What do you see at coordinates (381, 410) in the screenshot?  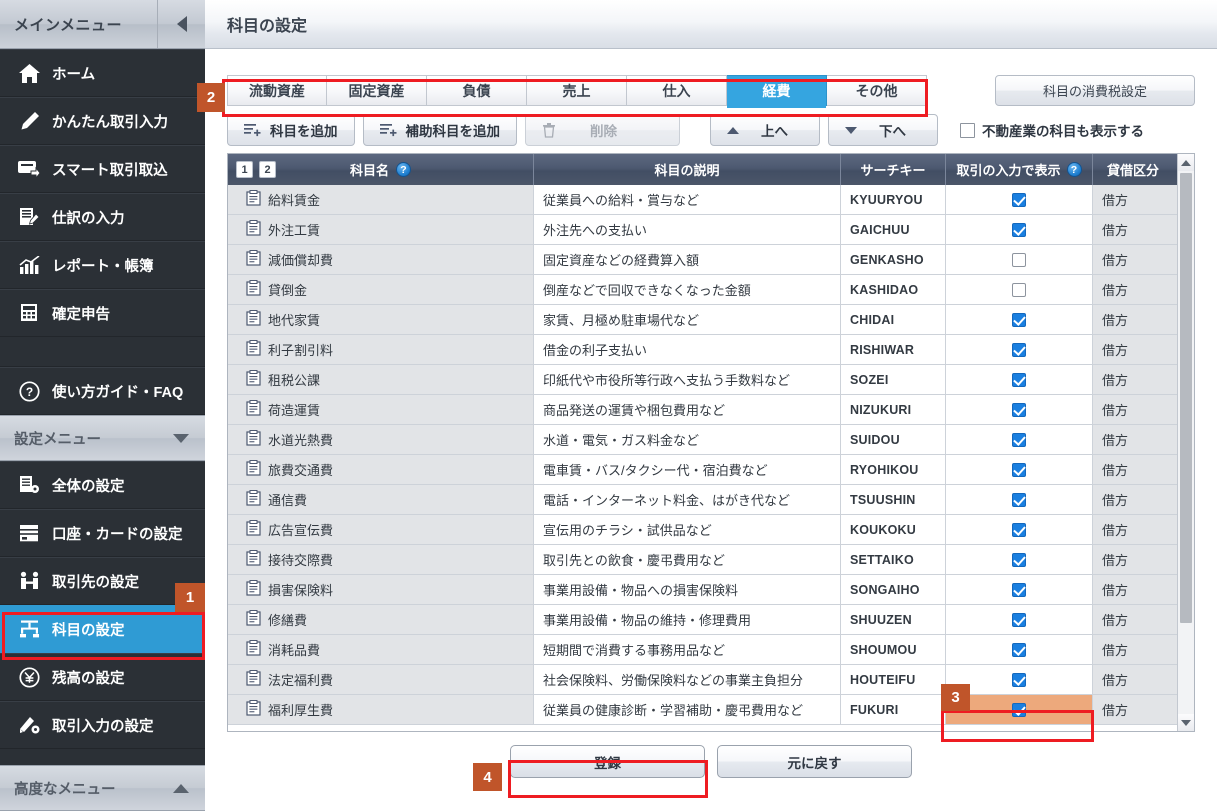 I see `cell-account-name: 荷造運賃` at bounding box center [381, 410].